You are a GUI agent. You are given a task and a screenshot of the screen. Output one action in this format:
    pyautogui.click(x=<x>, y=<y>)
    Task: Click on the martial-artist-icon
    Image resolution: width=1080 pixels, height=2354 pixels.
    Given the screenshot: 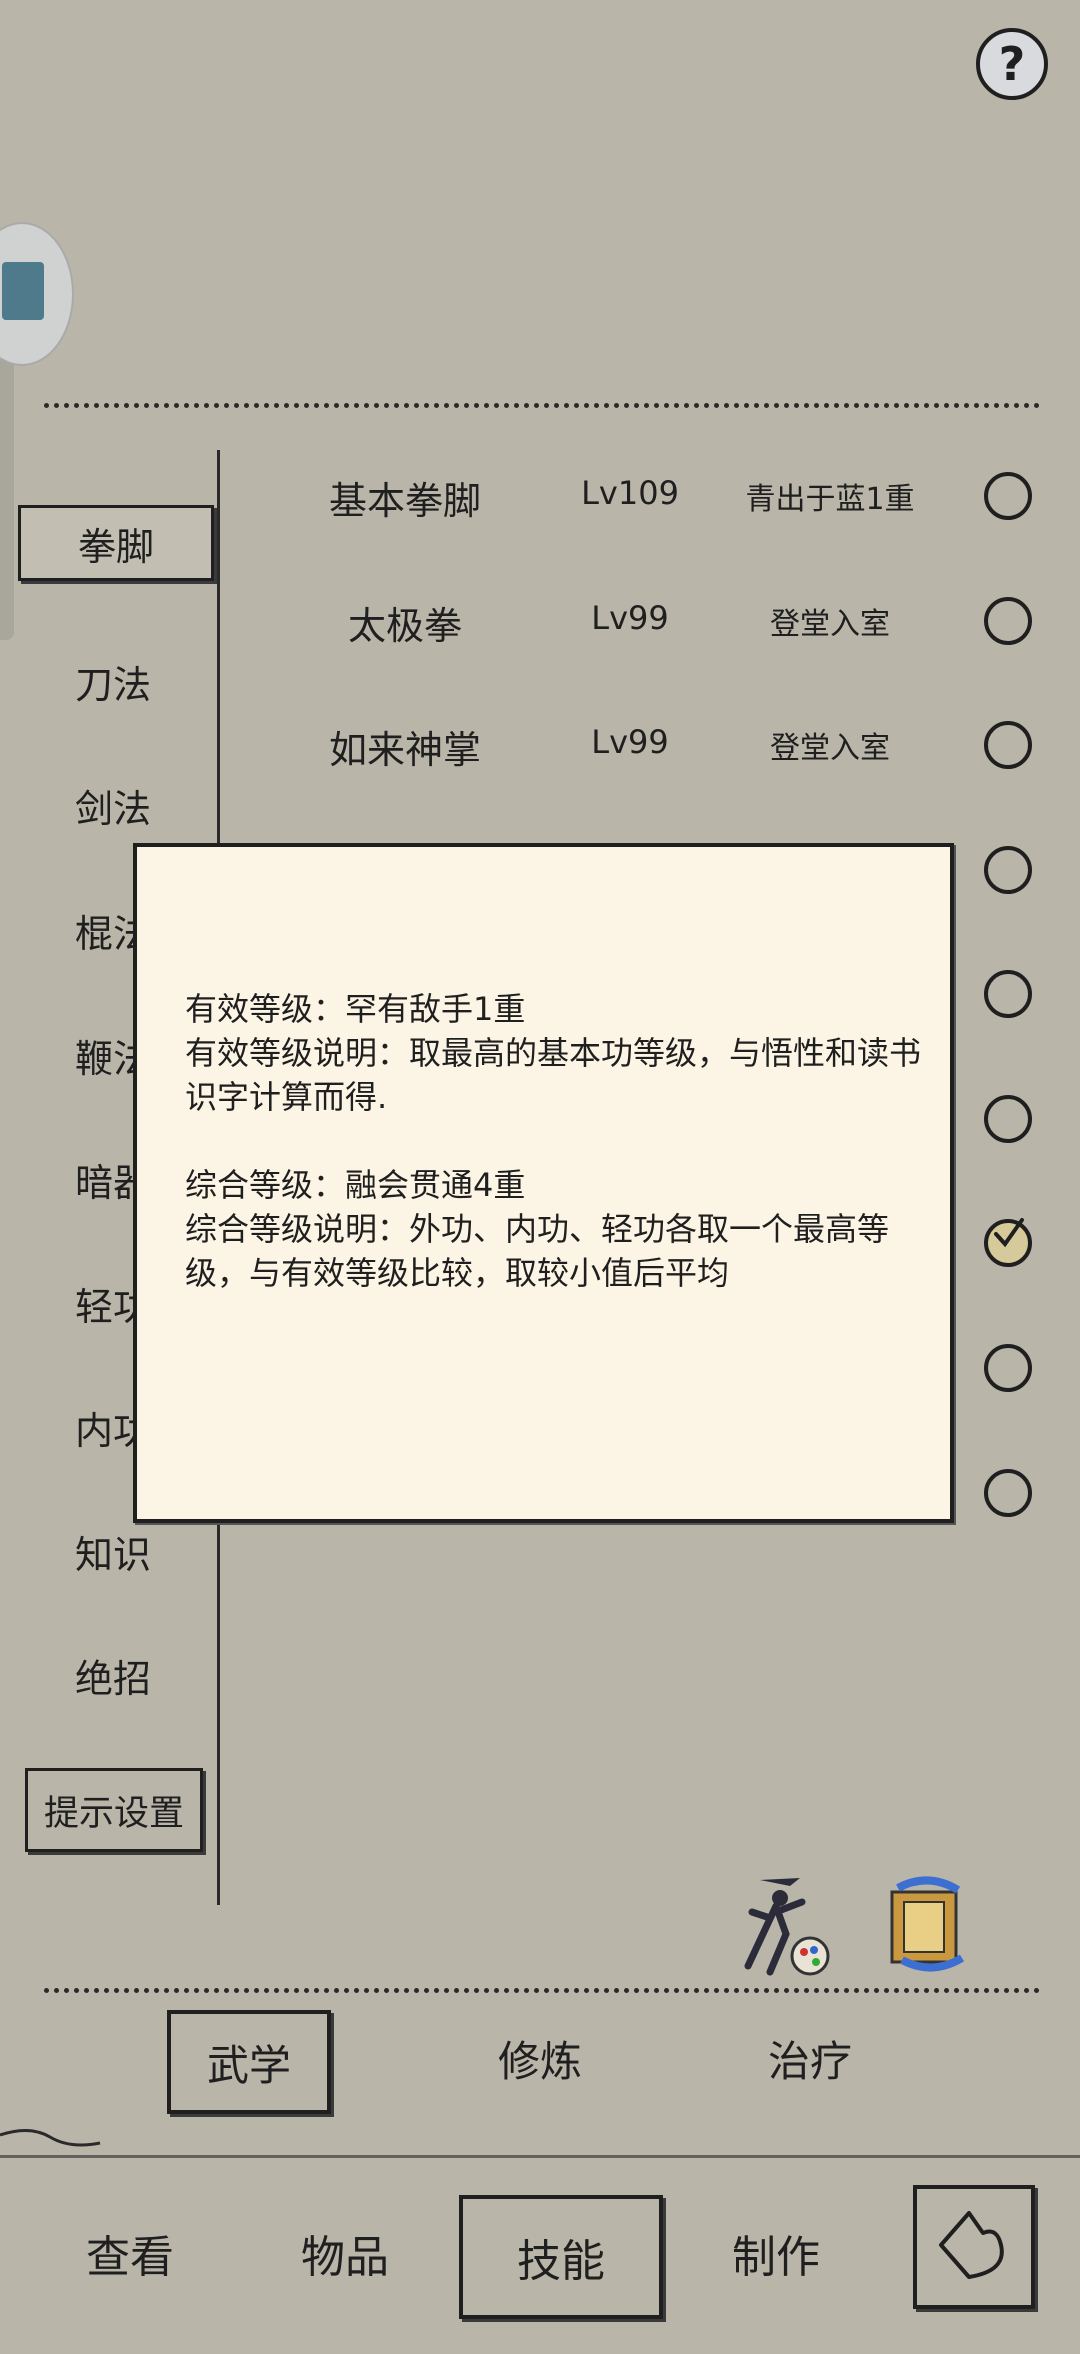 What is the action you would take?
    pyautogui.click(x=790, y=1925)
    